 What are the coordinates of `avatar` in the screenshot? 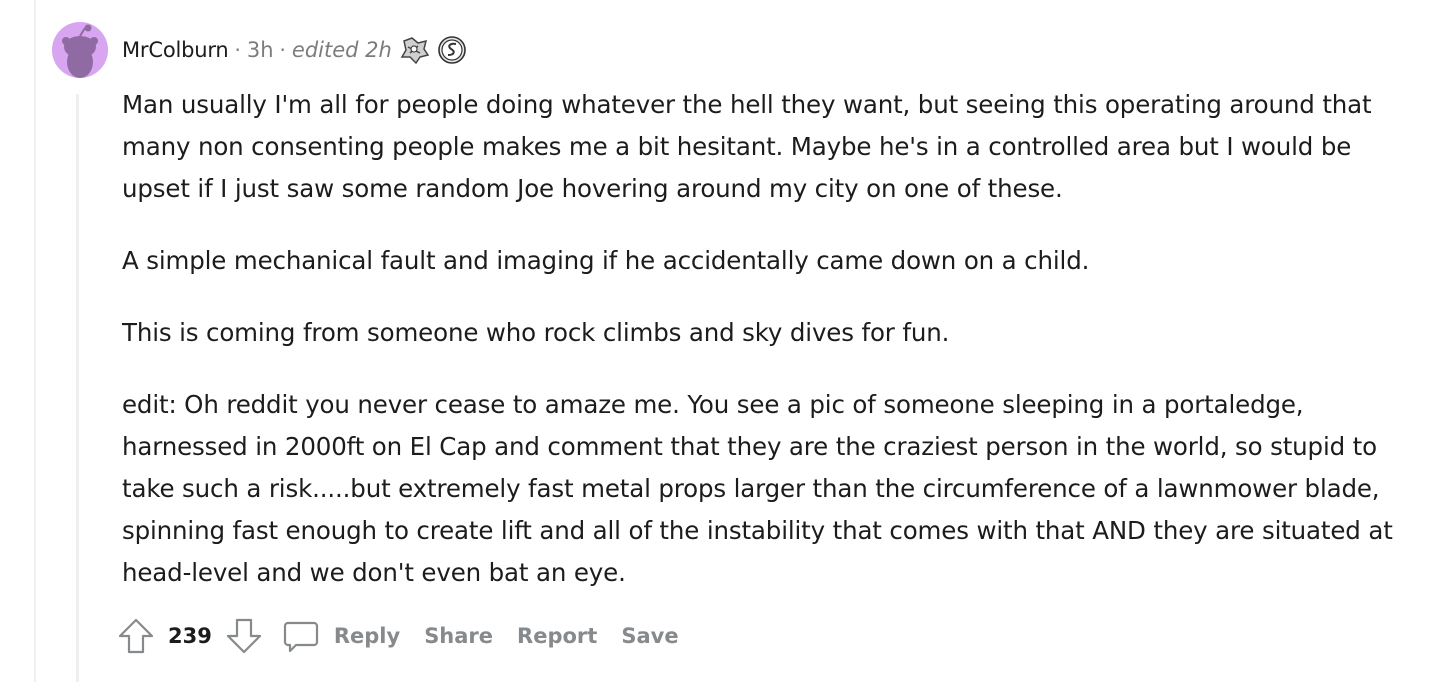 It's located at (80, 50).